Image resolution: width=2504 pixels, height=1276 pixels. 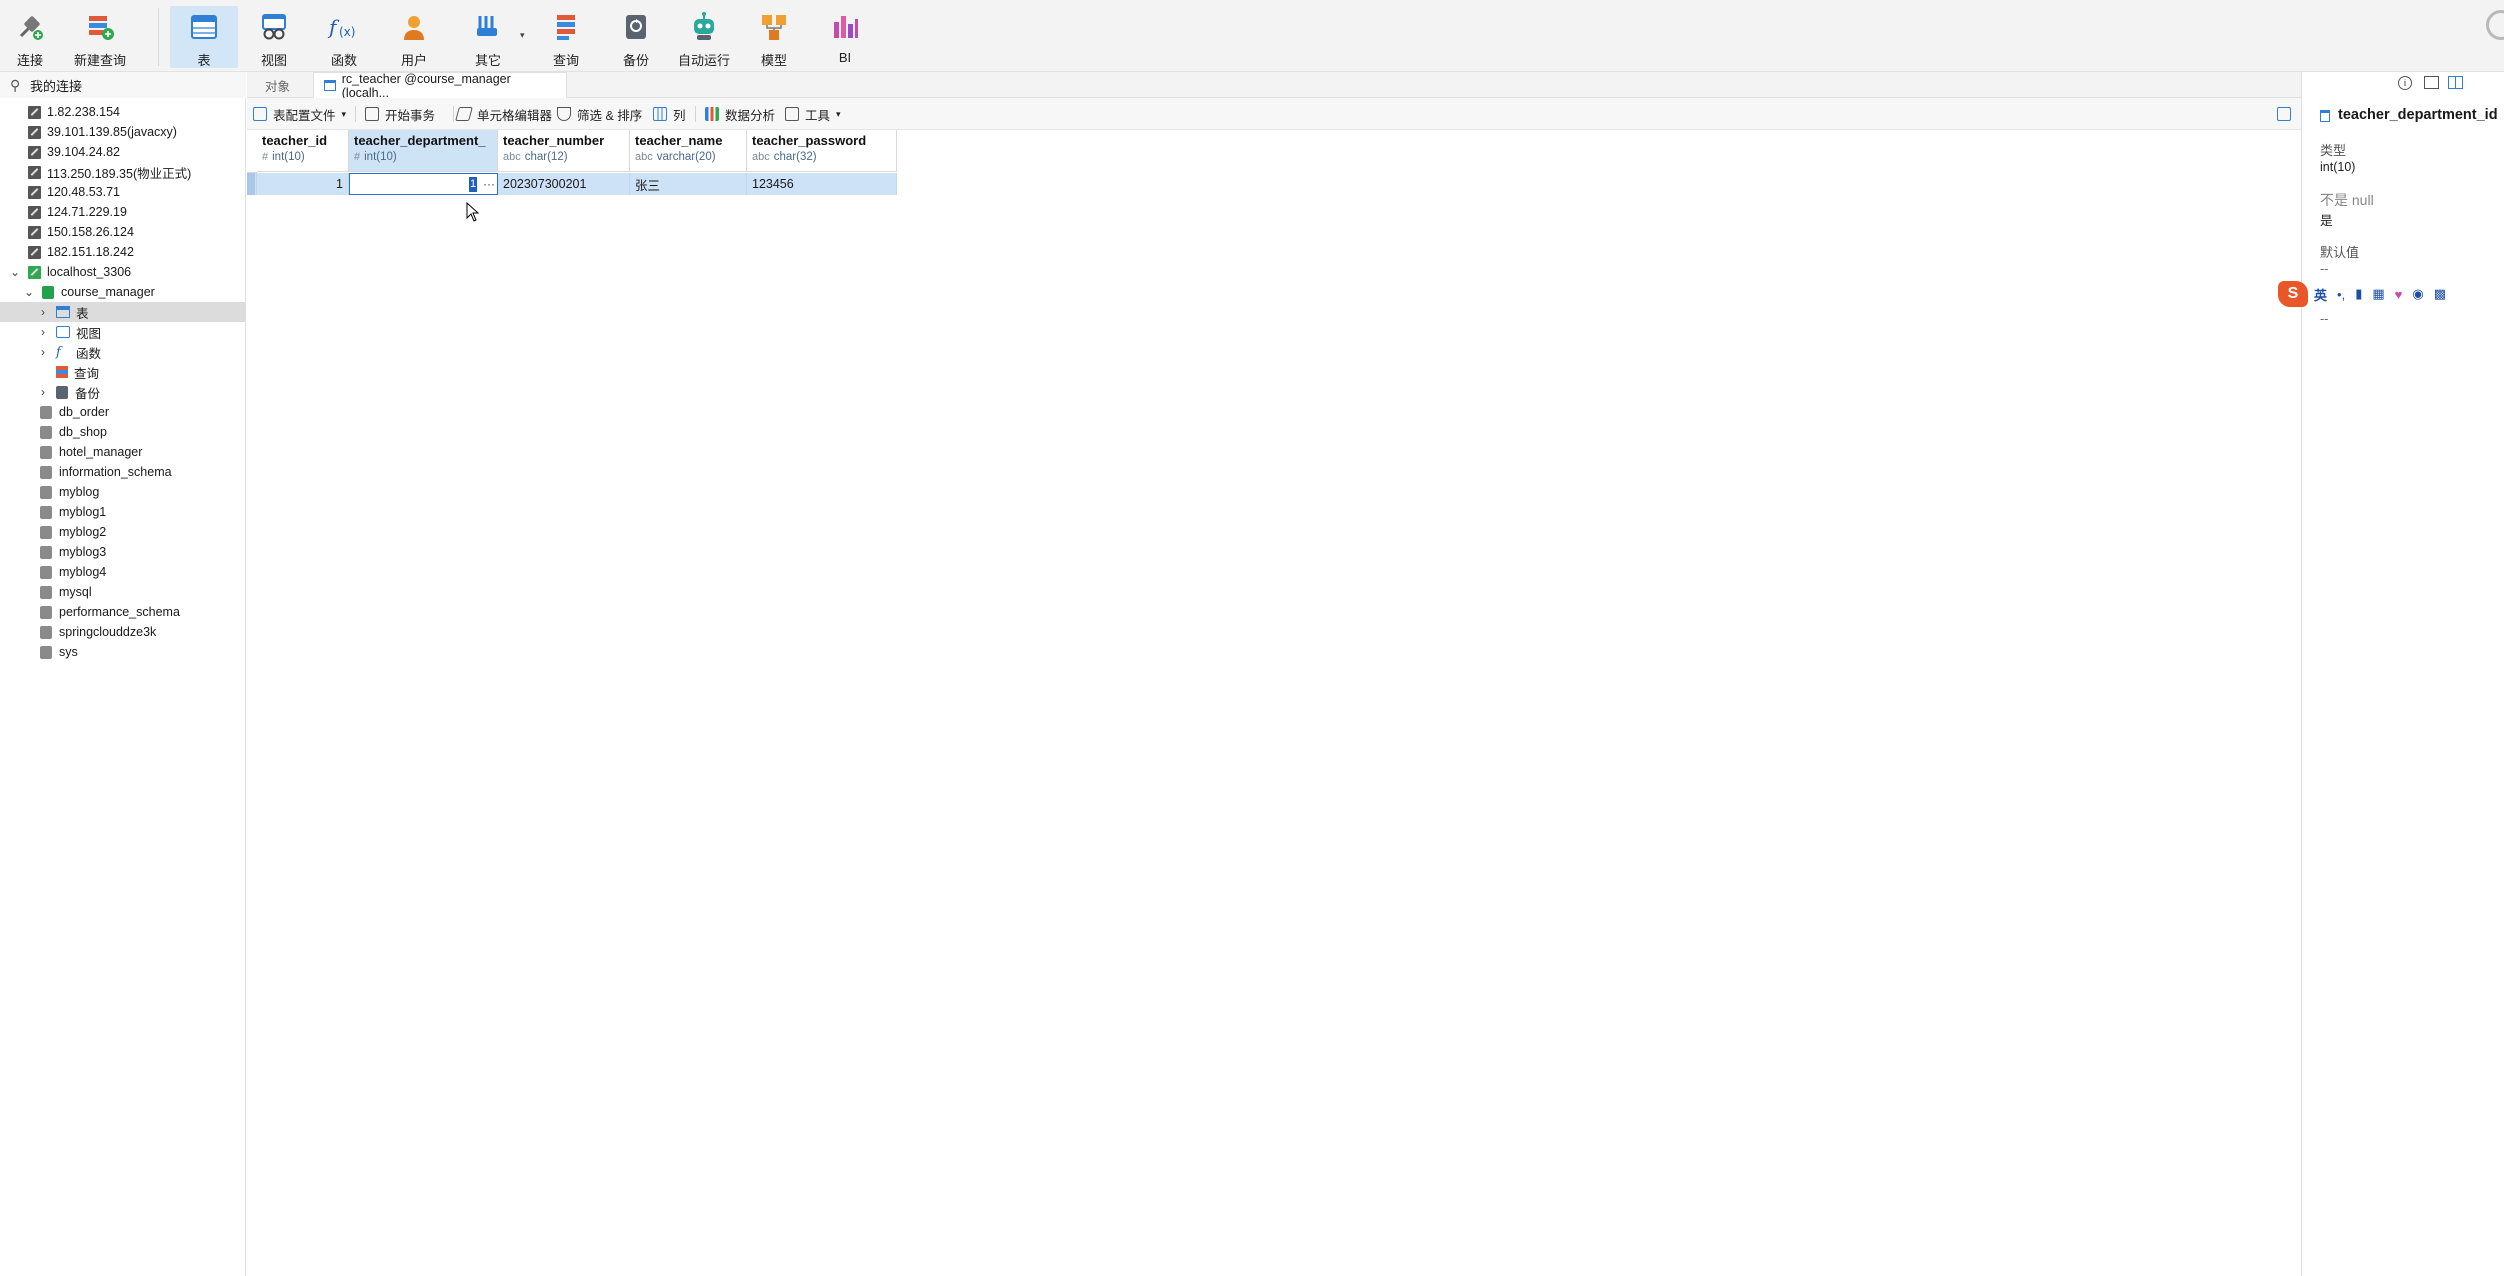 What do you see at coordinates (62, 392) in the screenshot?
I see `backup-icon` at bounding box center [62, 392].